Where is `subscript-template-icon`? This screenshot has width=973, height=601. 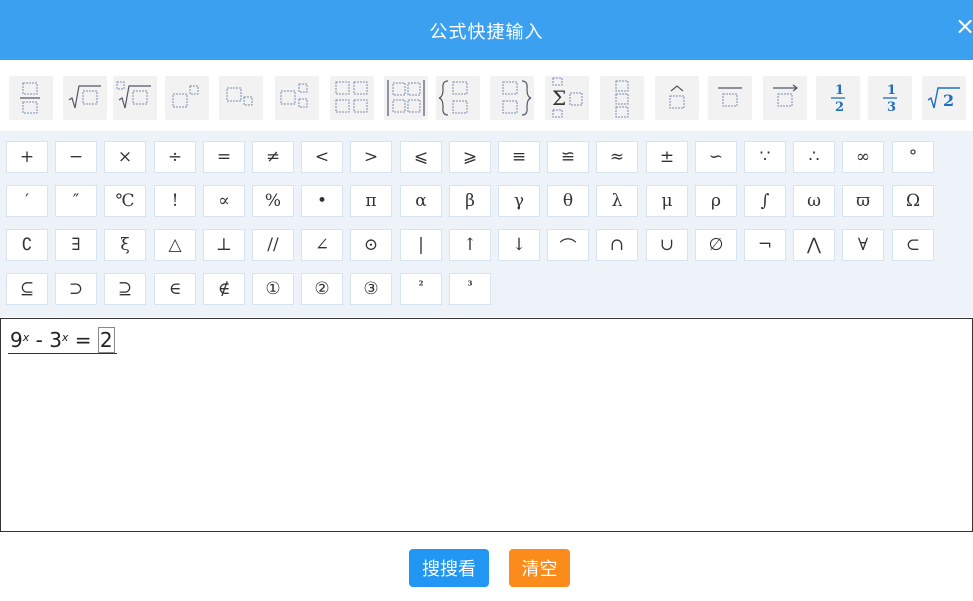 subscript-template-icon is located at coordinates (239, 96).